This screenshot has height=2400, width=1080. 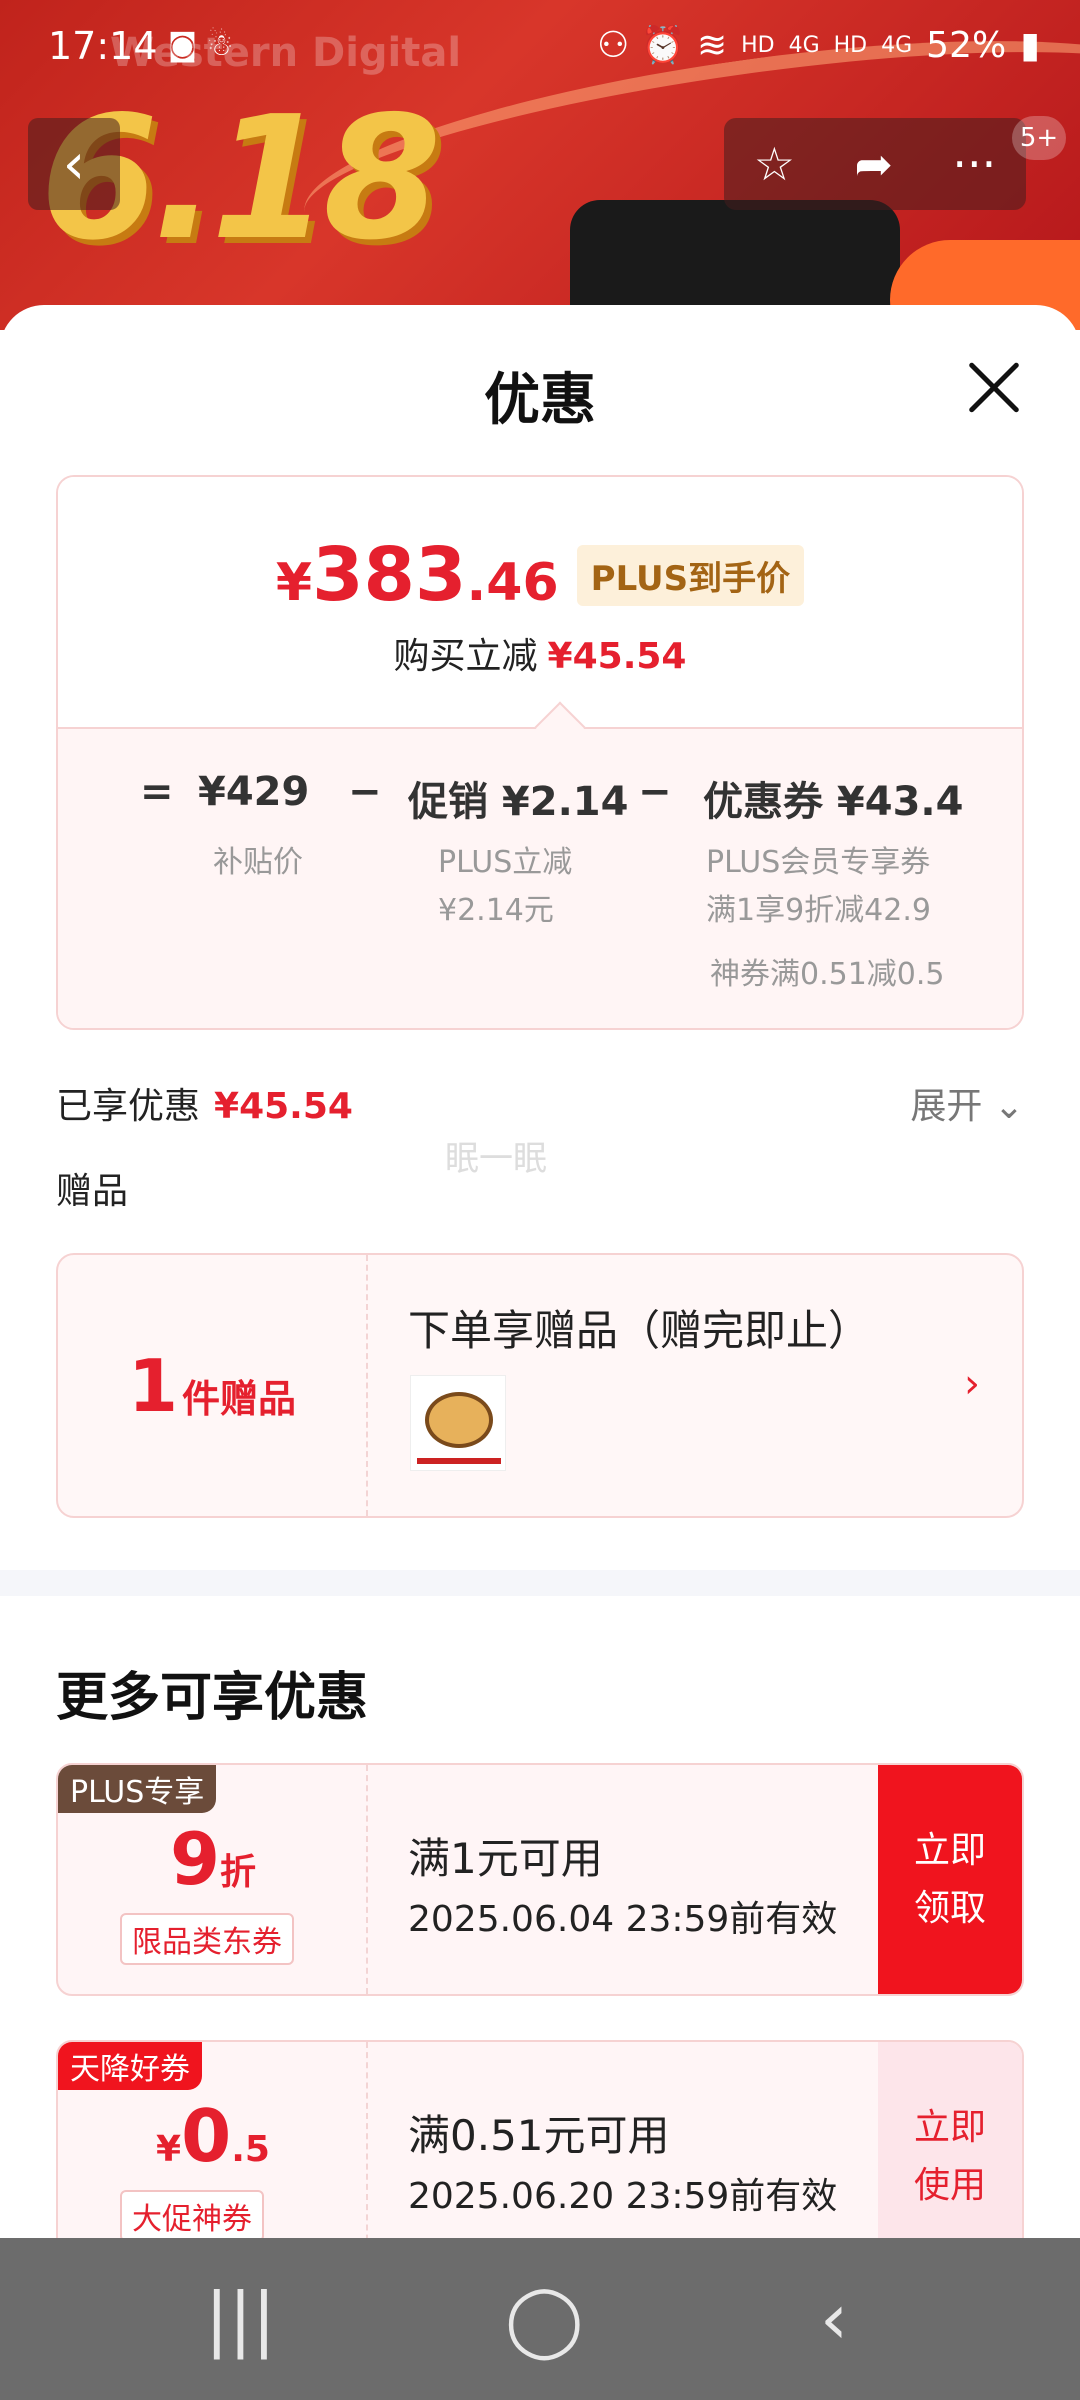 I want to click on gift-section-title: 赠品, so click(x=92, y=1191).